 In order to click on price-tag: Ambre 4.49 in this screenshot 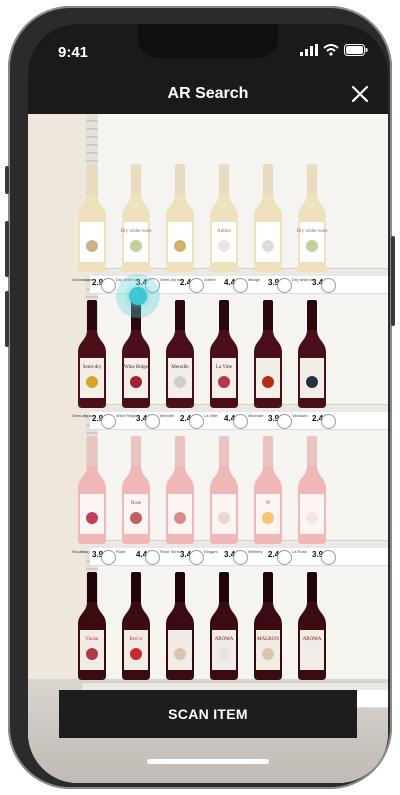, I will do `click(226, 284)`.